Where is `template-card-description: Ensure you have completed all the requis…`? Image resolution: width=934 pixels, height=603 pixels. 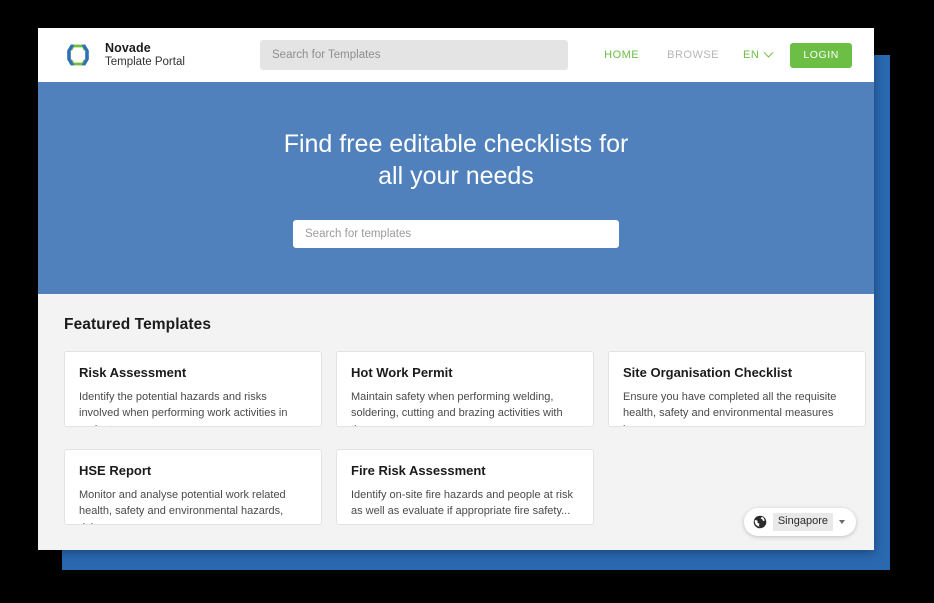 template-card-description: Ensure you have completed all the requis… is located at coordinates (730, 408).